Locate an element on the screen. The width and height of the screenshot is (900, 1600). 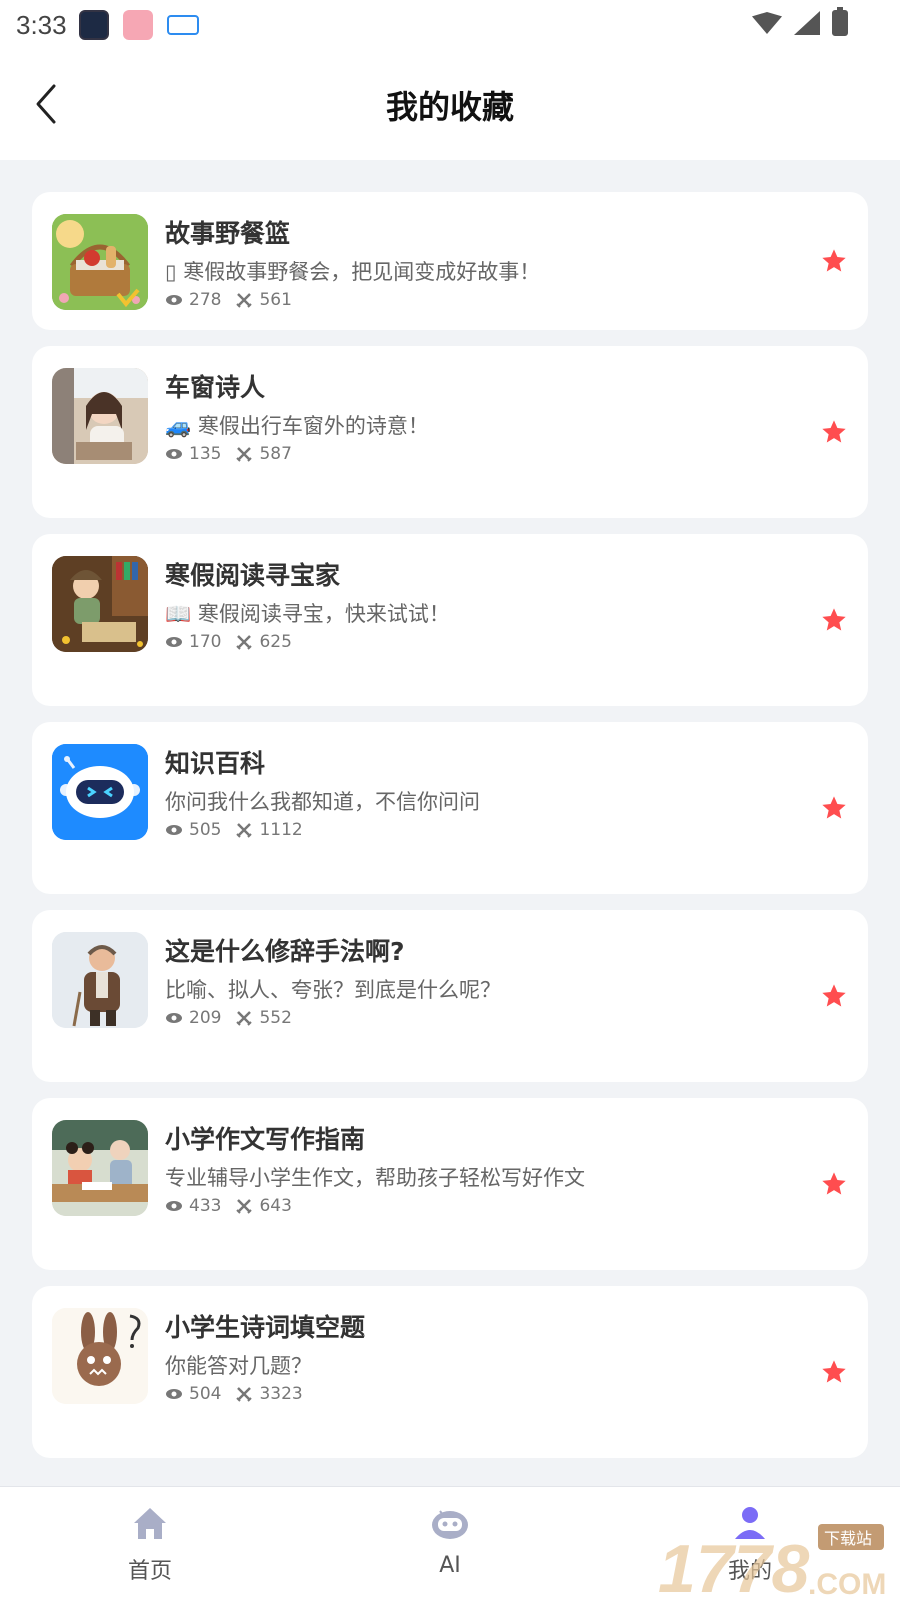
signal-icon is located at coordinates (807, 23).